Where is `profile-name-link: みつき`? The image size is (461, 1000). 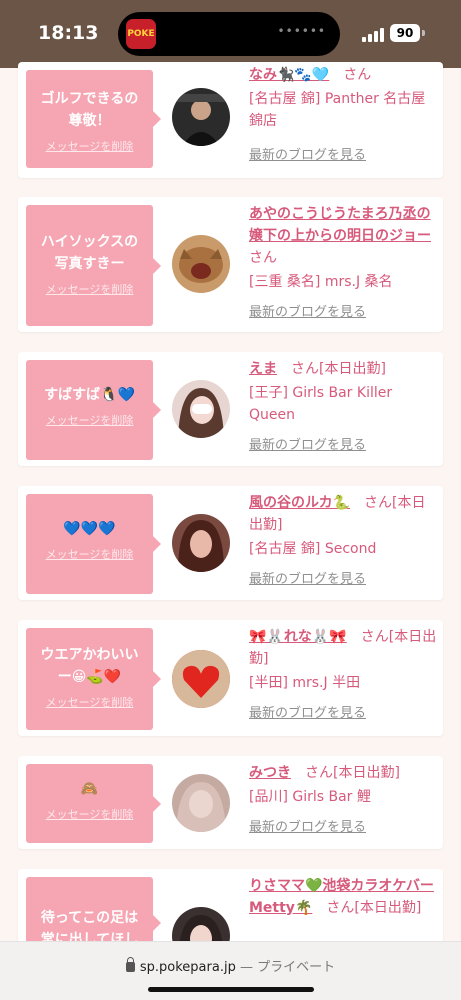
profile-name-link: みつき is located at coordinates (270, 773).